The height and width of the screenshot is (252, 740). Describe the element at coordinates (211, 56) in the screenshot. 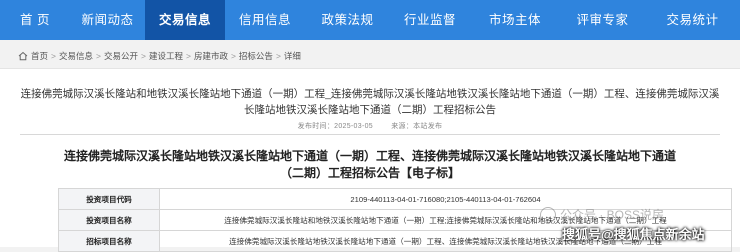

I see `breadcrumb-housing-municipal: 房建市政` at that location.